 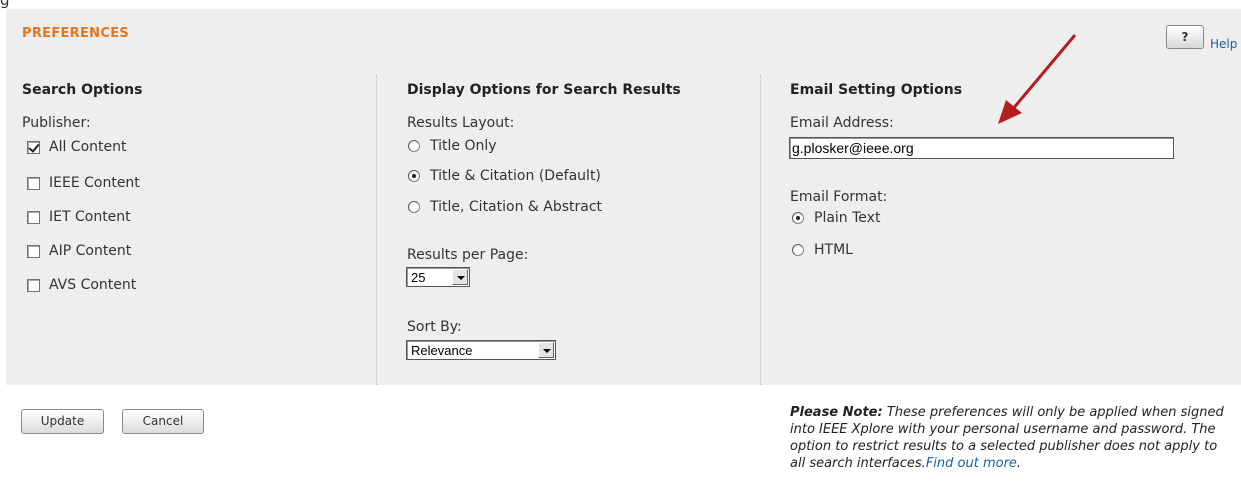 I want to click on layout-option-label: Title, Citation & Abstract, so click(x=516, y=207).